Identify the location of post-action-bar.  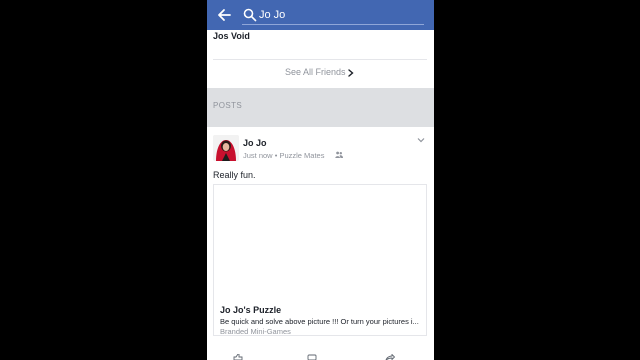
(320, 355).